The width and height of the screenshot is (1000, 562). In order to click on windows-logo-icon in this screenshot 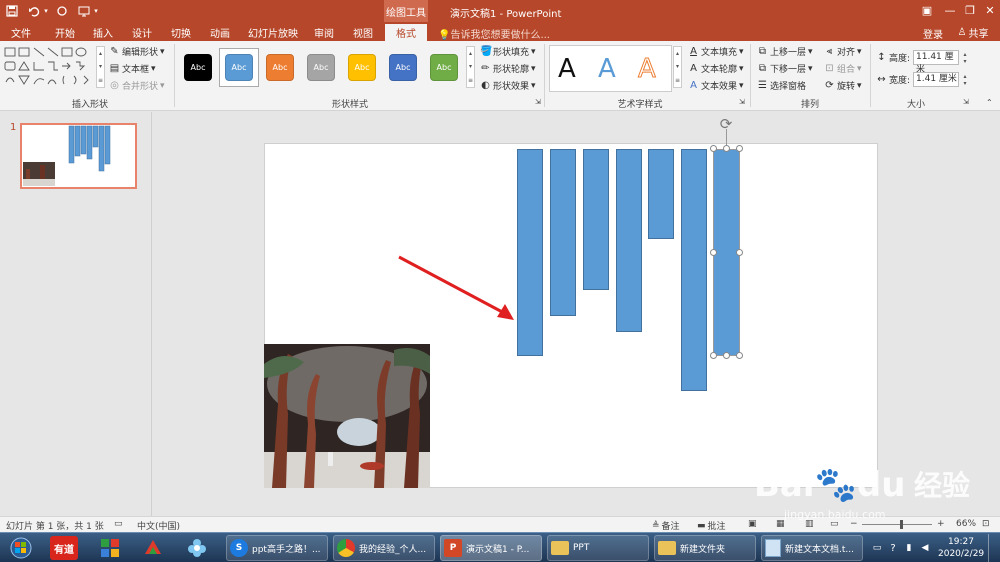, I will do `click(21, 548)`.